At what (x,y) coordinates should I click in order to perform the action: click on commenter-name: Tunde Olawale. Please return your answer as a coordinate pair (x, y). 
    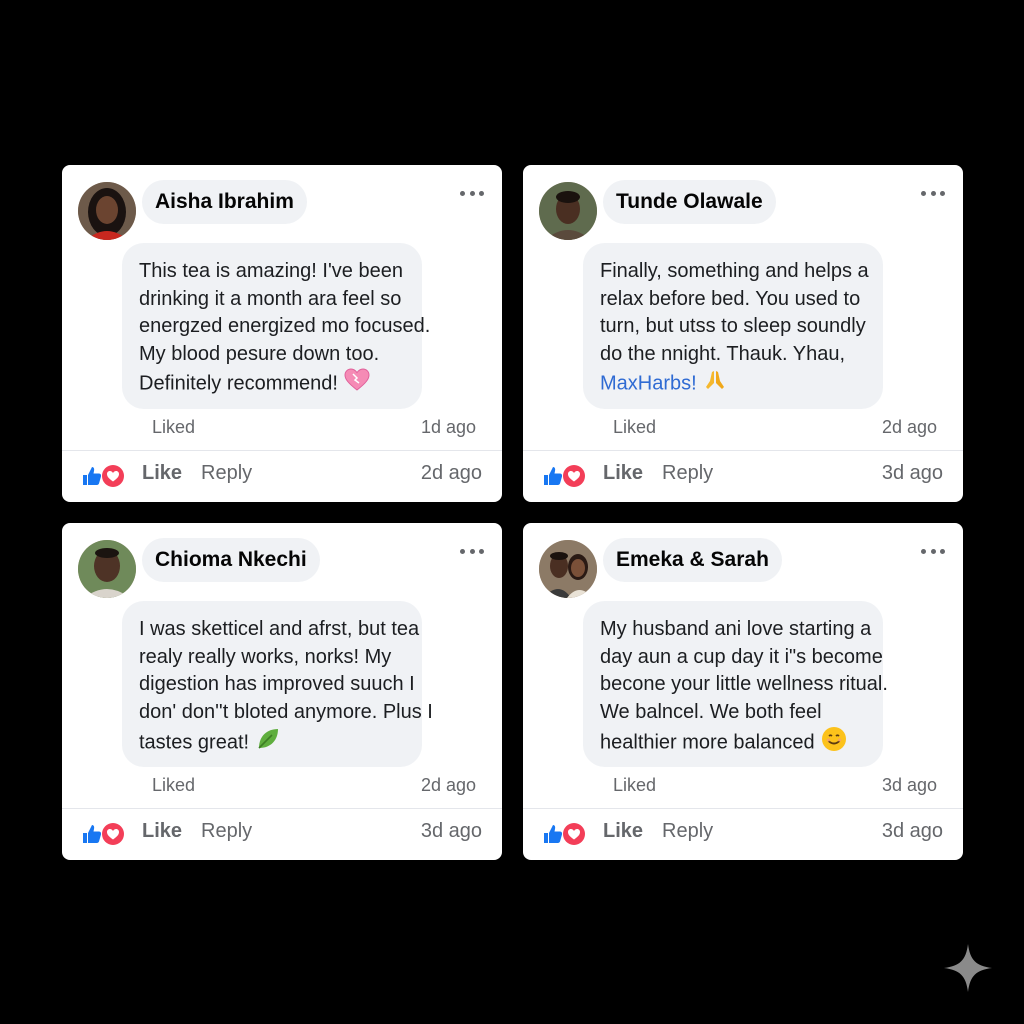
    Looking at the image, I should click on (689, 202).